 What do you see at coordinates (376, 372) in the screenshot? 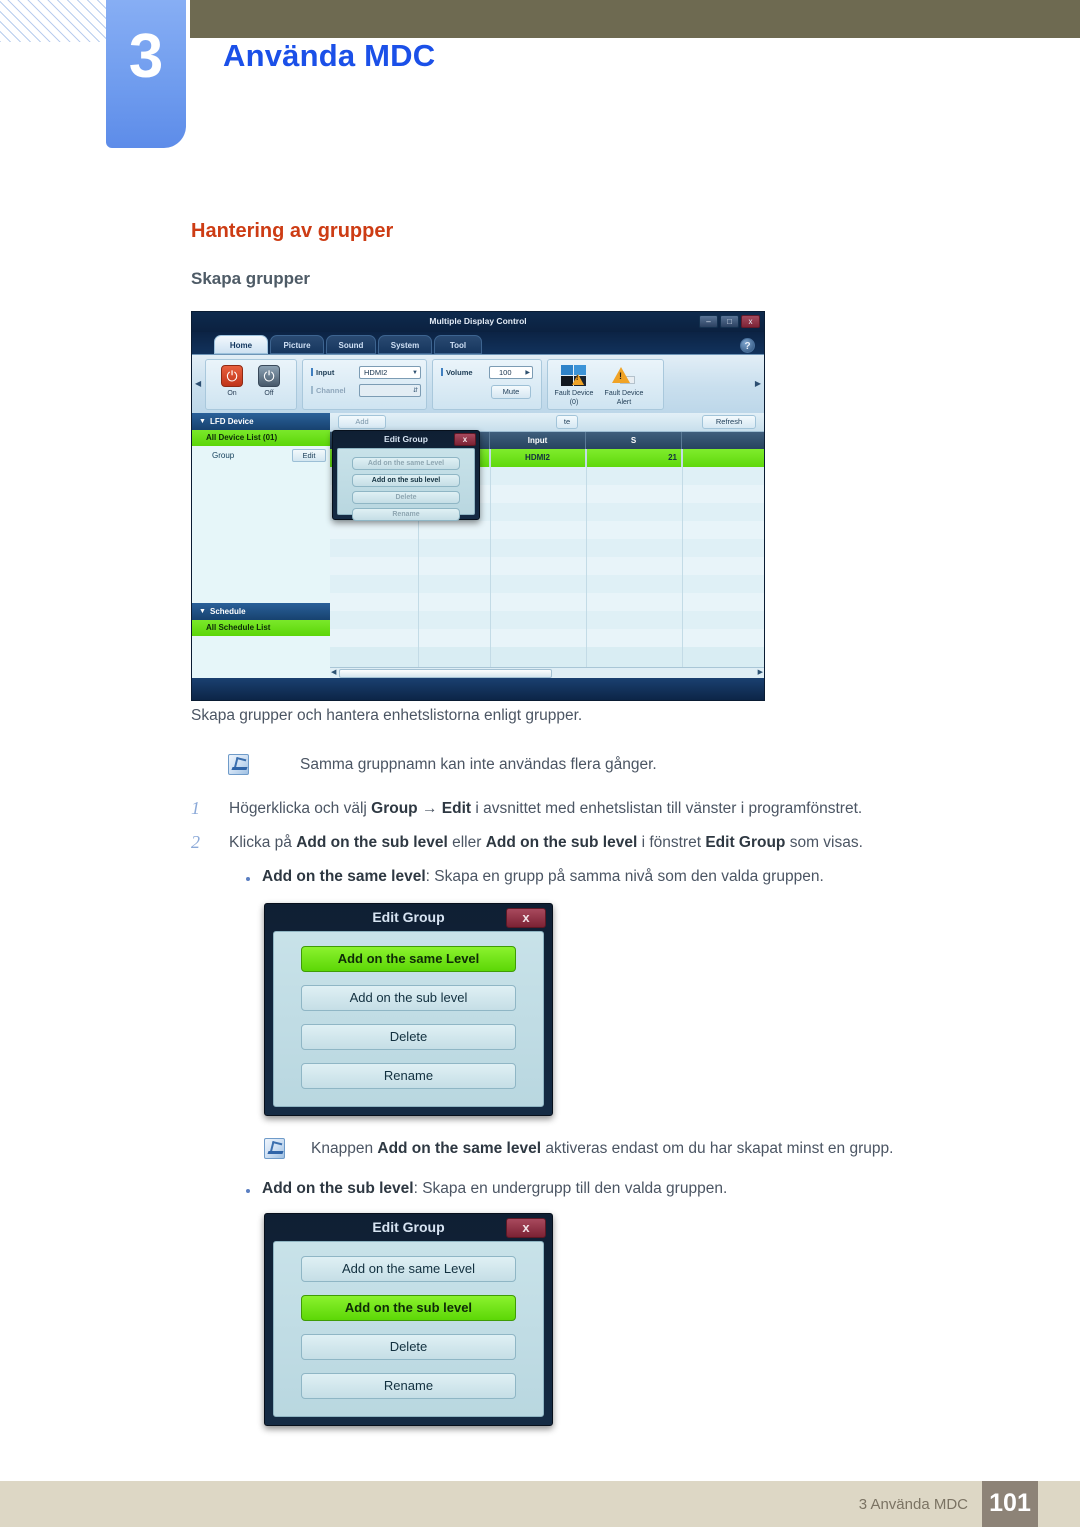
I see `input-value: HDMI2` at bounding box center [376, 372].